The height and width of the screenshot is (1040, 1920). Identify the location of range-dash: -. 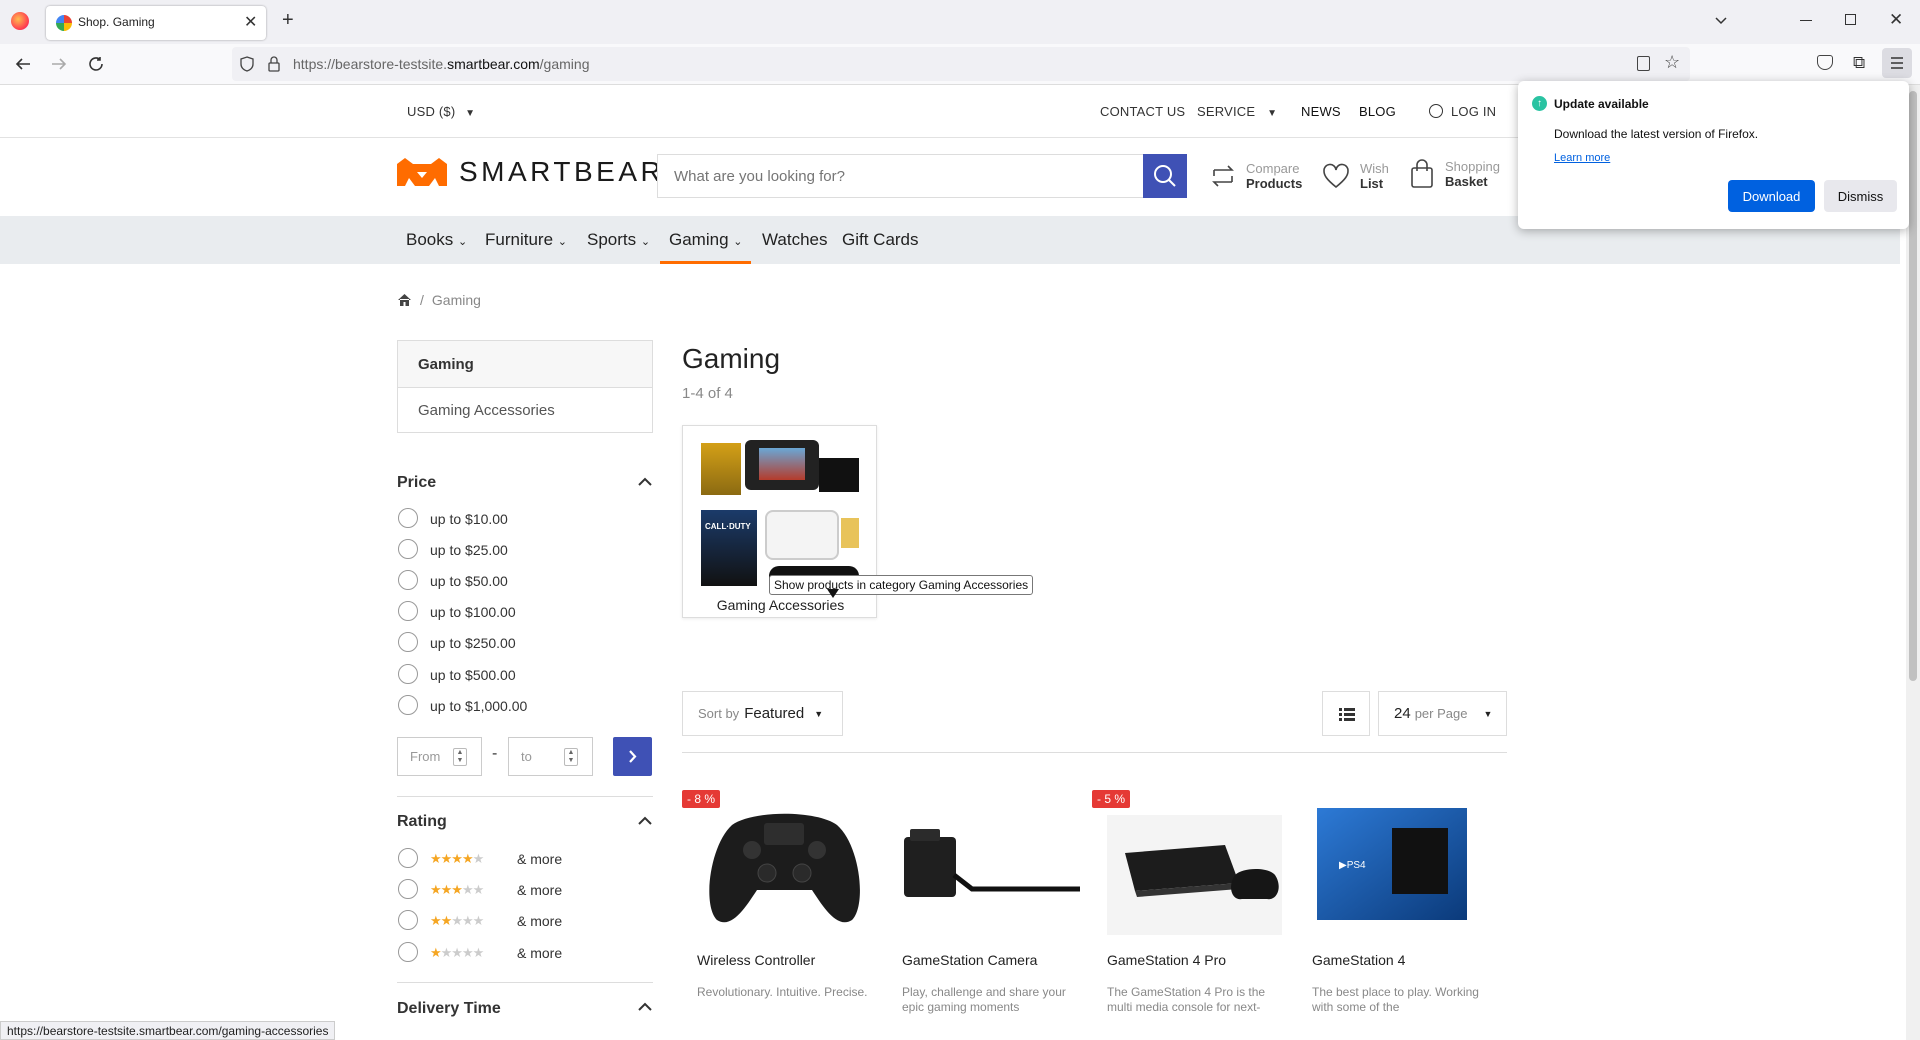
(495, 753).